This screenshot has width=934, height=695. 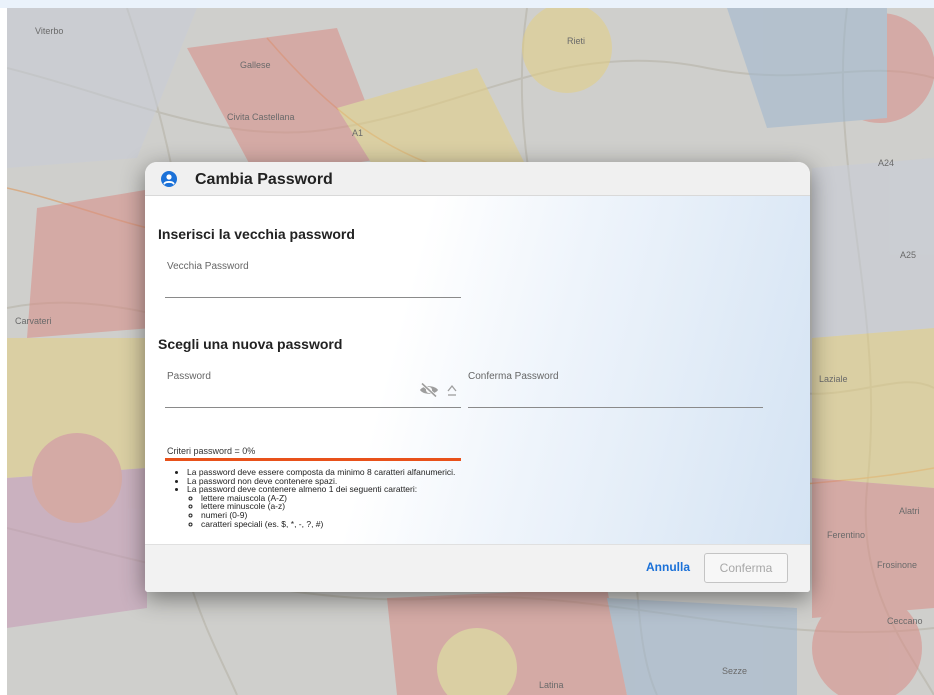 What do you see at coordinates (735, 671) in the screenshot?
I see `map-label: Sezze` at bounding box center [735, 671].